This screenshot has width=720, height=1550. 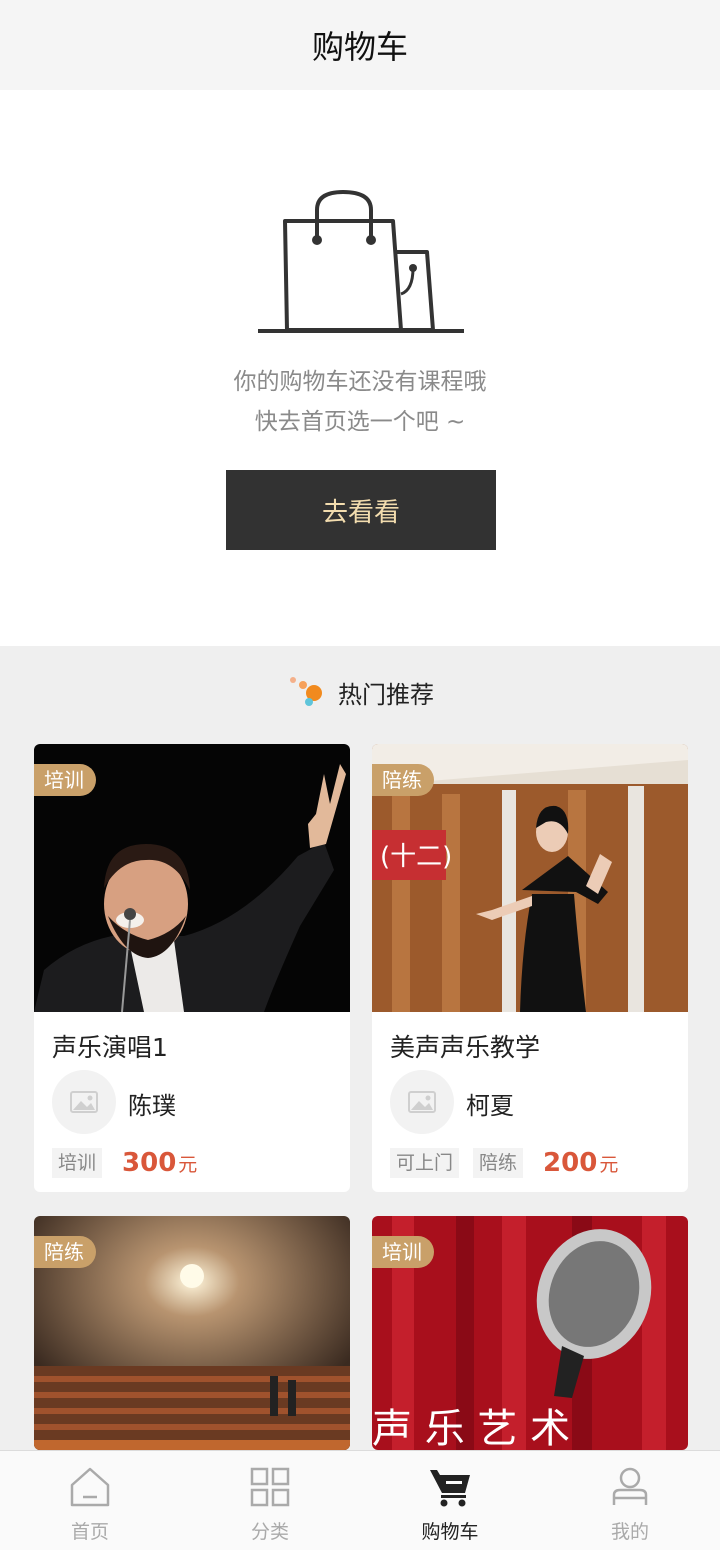 I want to click on empty-message-line1: 你的购物车还没有课程哦, so click(x=360, y=382).